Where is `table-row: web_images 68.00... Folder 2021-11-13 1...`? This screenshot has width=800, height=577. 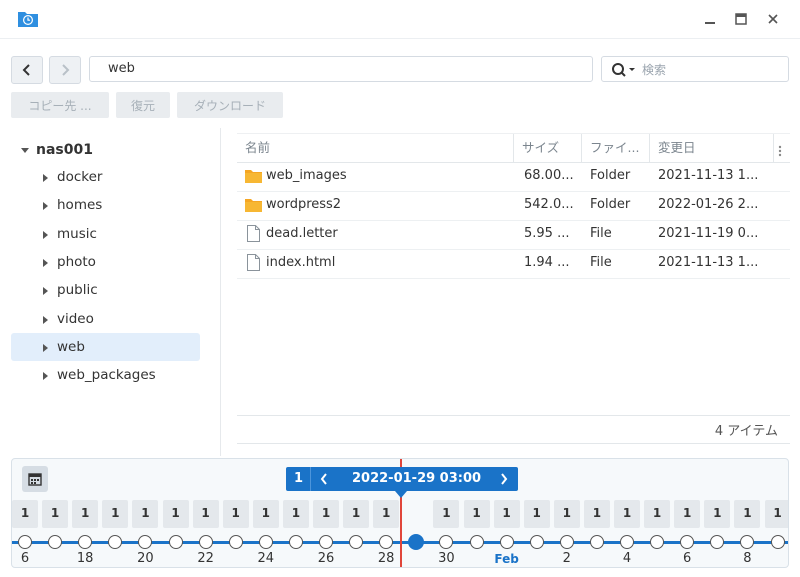 table-row: web_images 68.00... Folder 2021-11-13 1... is located at coordinates (513, 177).